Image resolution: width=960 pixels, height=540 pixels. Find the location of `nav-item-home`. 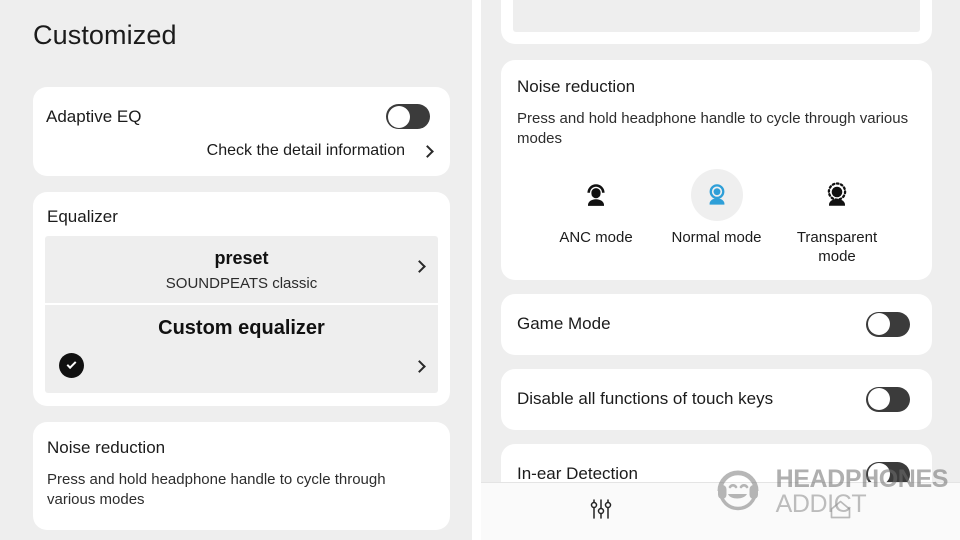

nav-item-home is located at coordinates (840, 512).